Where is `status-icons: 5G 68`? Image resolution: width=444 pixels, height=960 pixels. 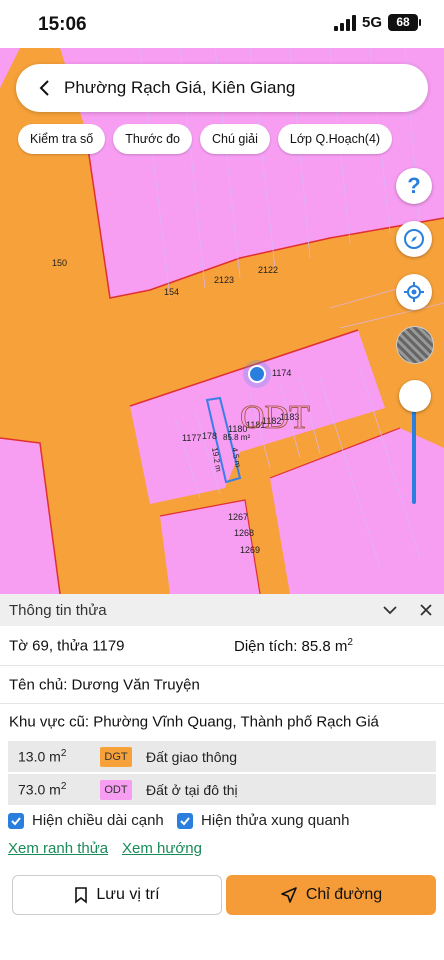
status-icons: 5G 68 is located at coordinates (377, 22).